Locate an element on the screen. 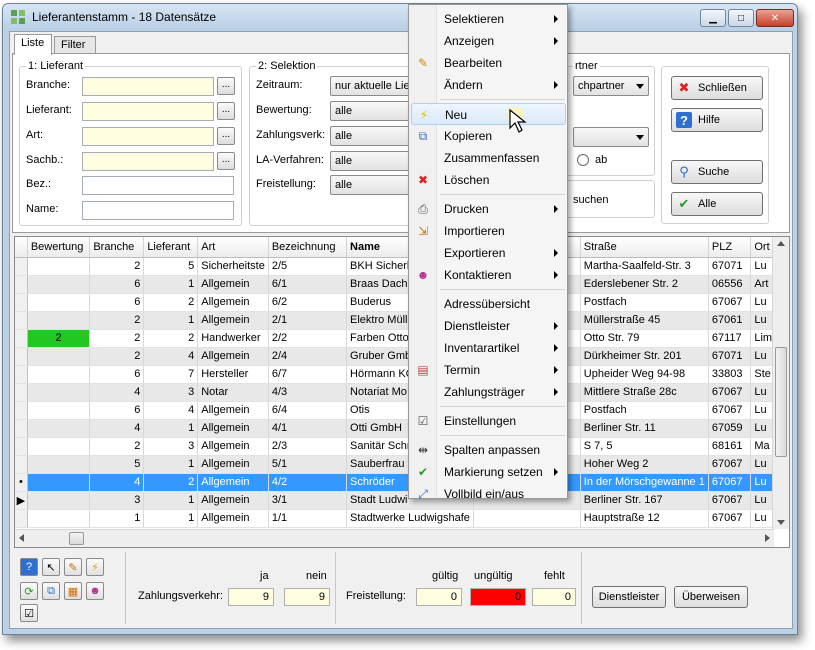 Image resolution: width=815 pixels, height=650 pixels. menu-item-importieren: ⇲ Importieren is located at coordinates (488, 231).